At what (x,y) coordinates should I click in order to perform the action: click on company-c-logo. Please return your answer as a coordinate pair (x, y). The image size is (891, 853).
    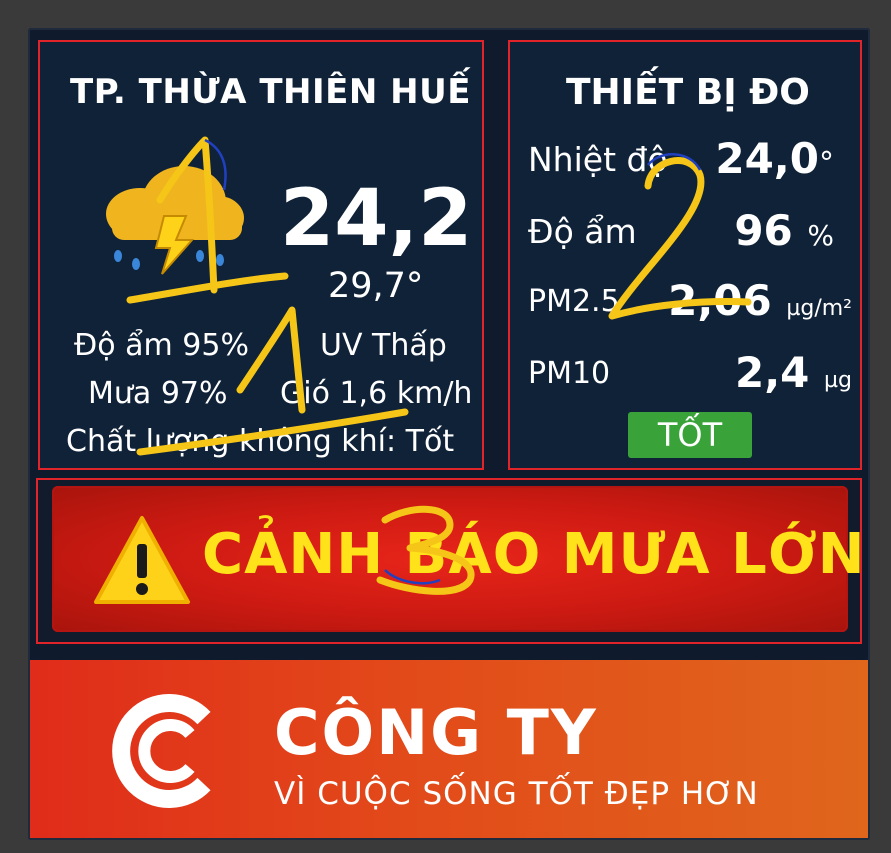
    Looking at the image, I should click on (167, 751).